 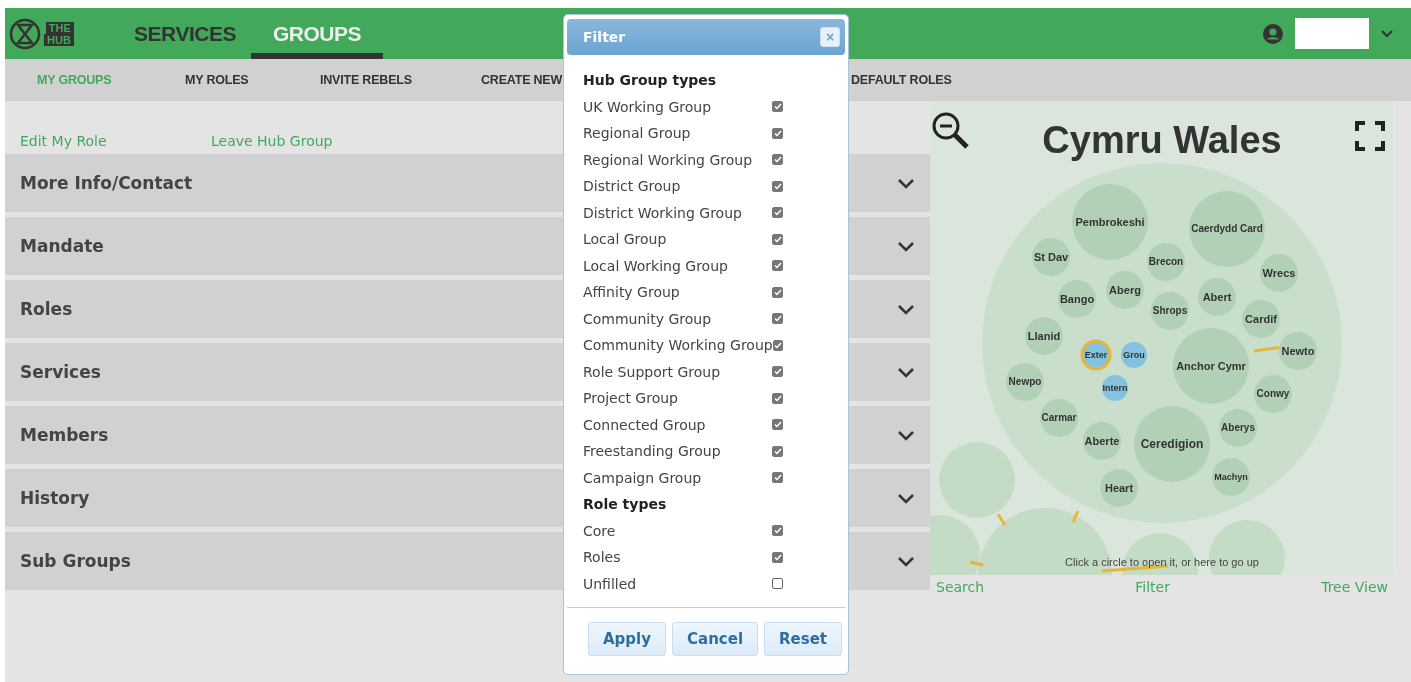 What do you see at coordinates (1077, 298) in the screenshot?
I see `circle-label: Bango` at bounding box center [1077, 298].